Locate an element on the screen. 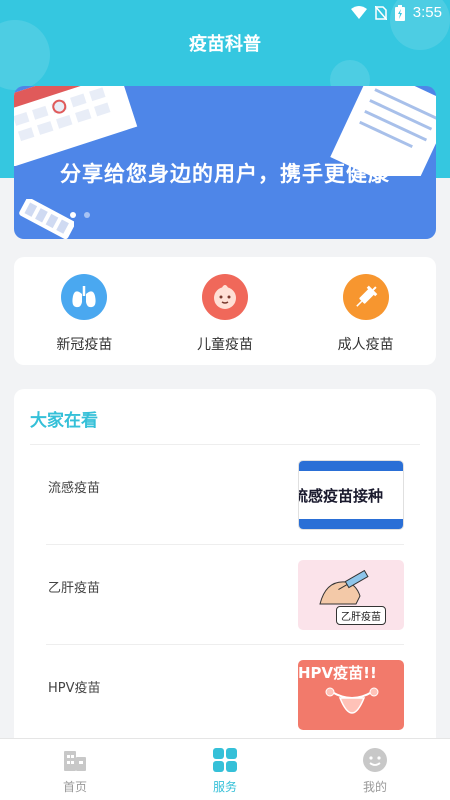 This screenshot has width=450, height=800. battery-icon is located at coordinates (399, 12).